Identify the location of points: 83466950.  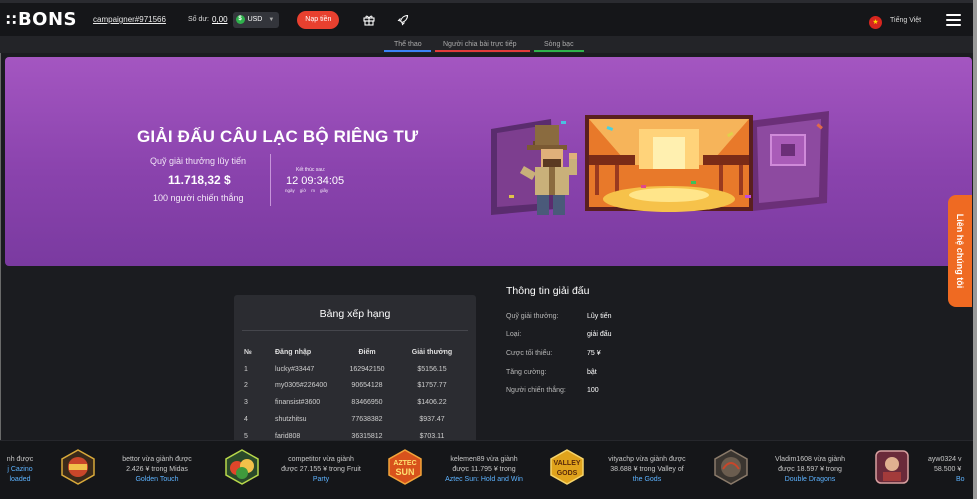
(367, 402).